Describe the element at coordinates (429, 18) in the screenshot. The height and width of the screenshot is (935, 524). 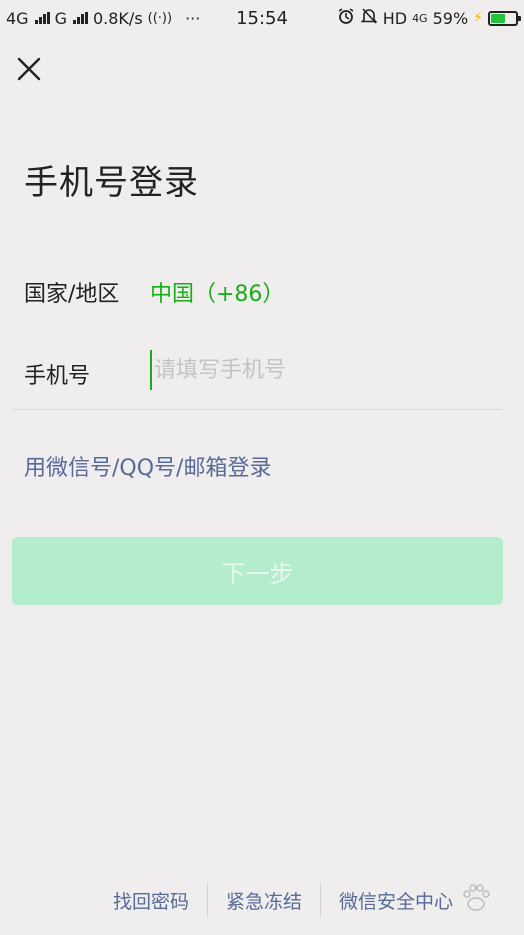
I see `status-right: HD 4G 59% ⚡` at that location.